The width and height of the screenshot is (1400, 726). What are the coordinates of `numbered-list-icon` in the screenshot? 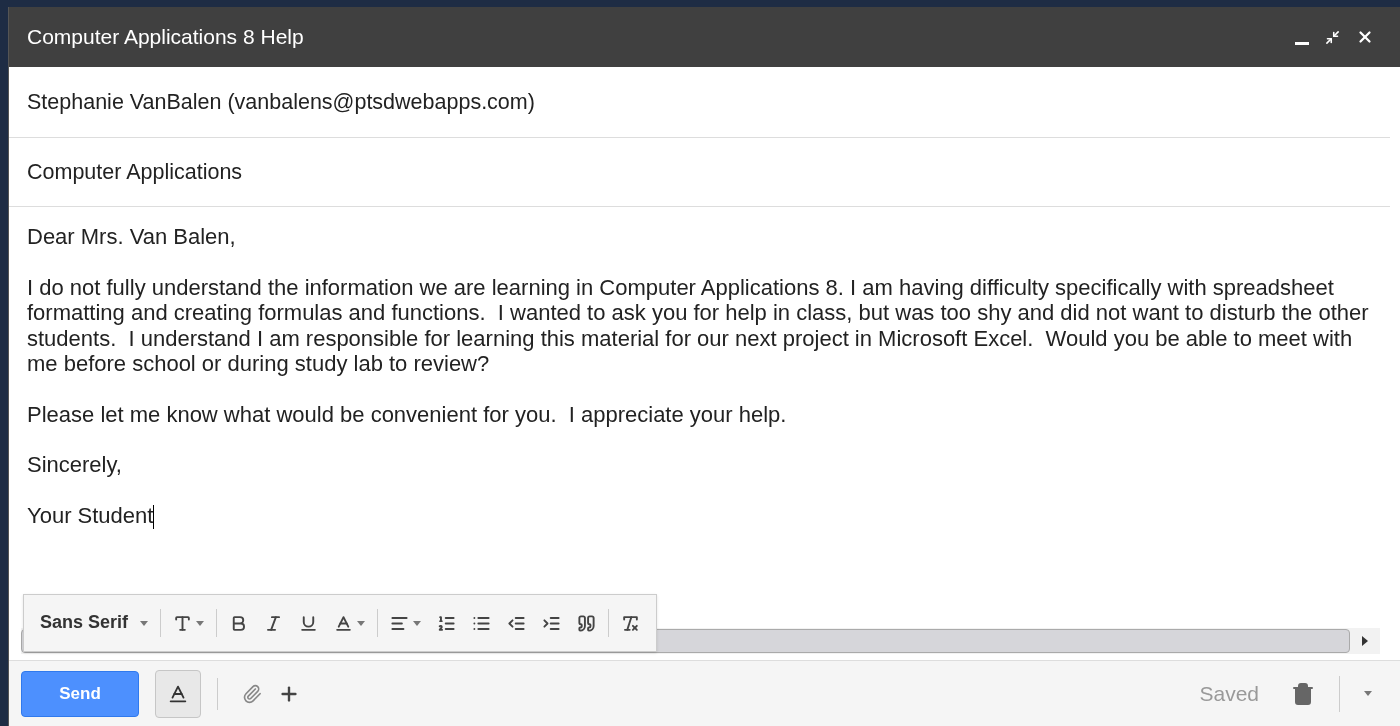 It's located at (447, 623).